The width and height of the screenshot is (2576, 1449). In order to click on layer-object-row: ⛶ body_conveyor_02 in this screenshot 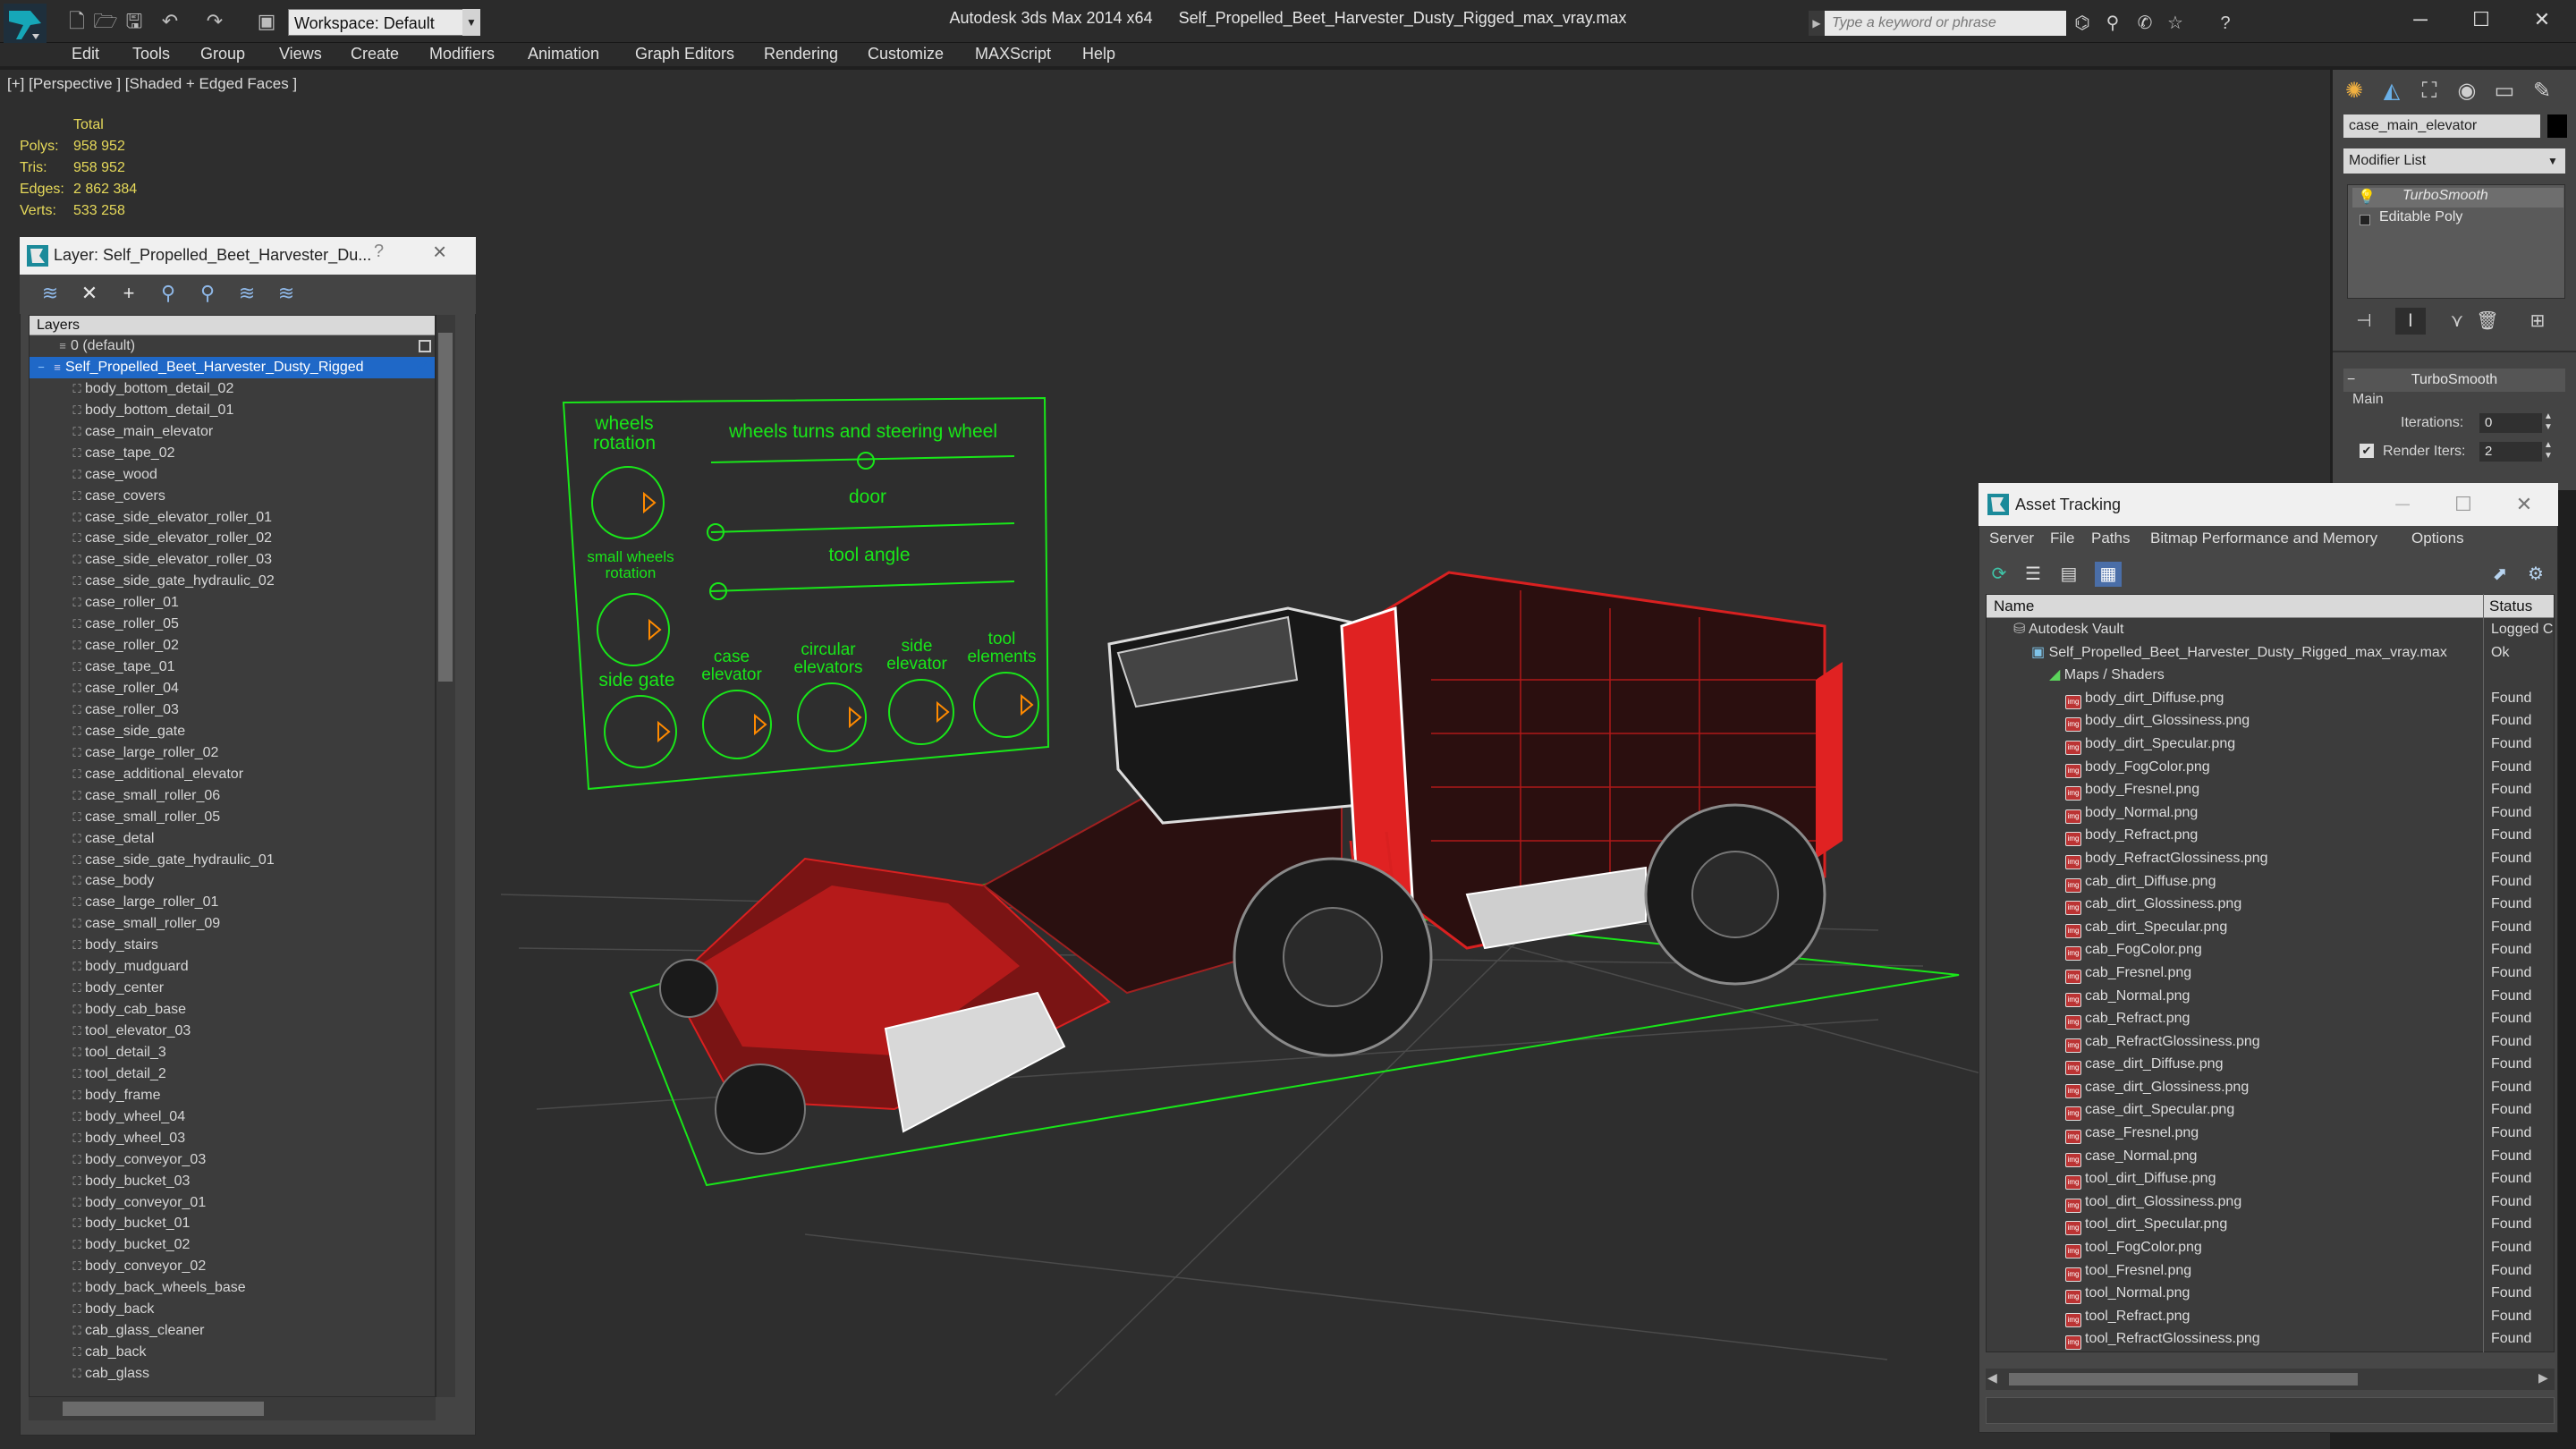, I will do `click(232, 1266)`.